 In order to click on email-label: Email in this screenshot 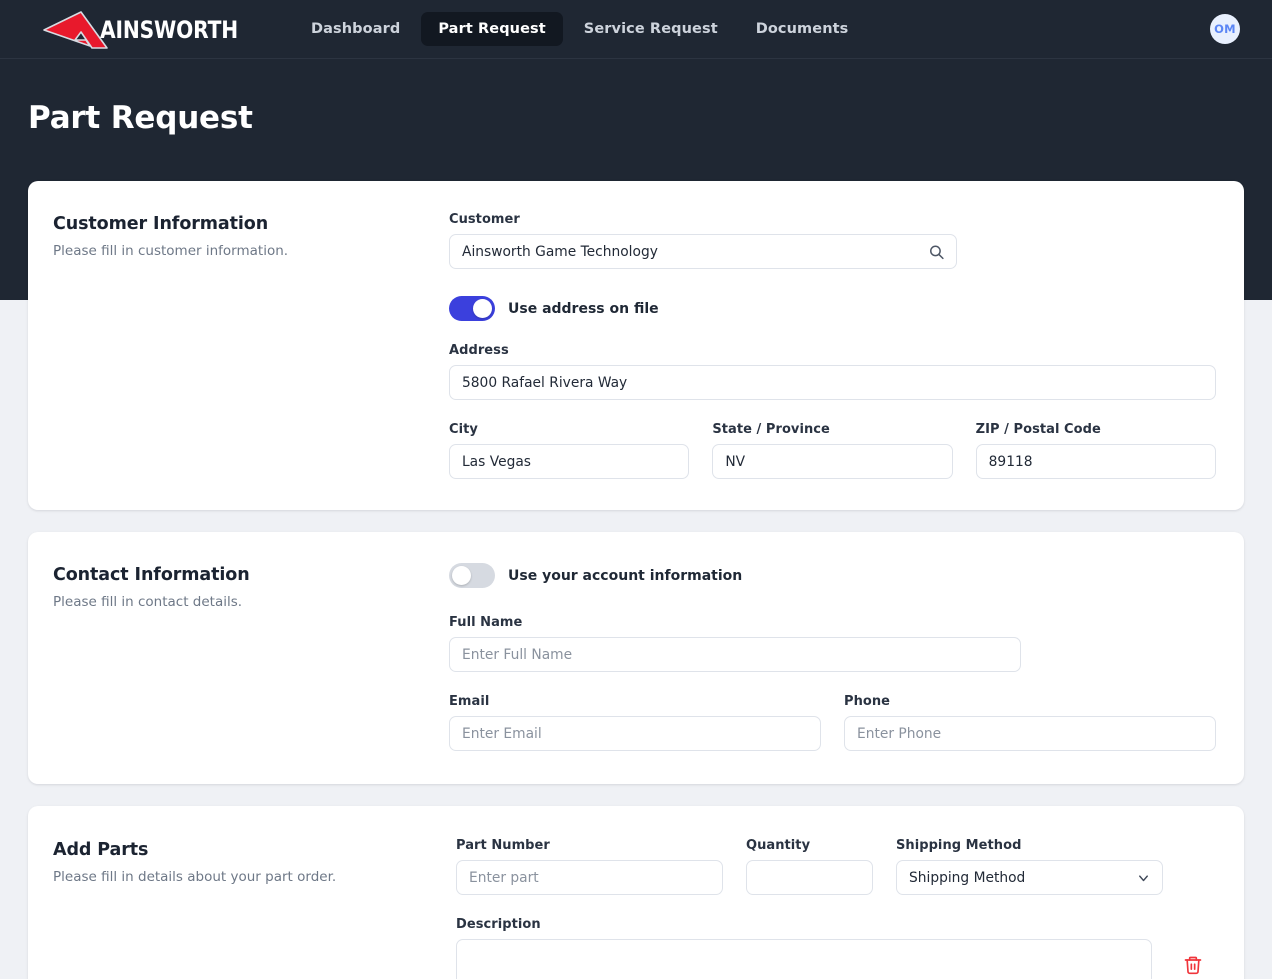, I will do `click(469, 701)`.